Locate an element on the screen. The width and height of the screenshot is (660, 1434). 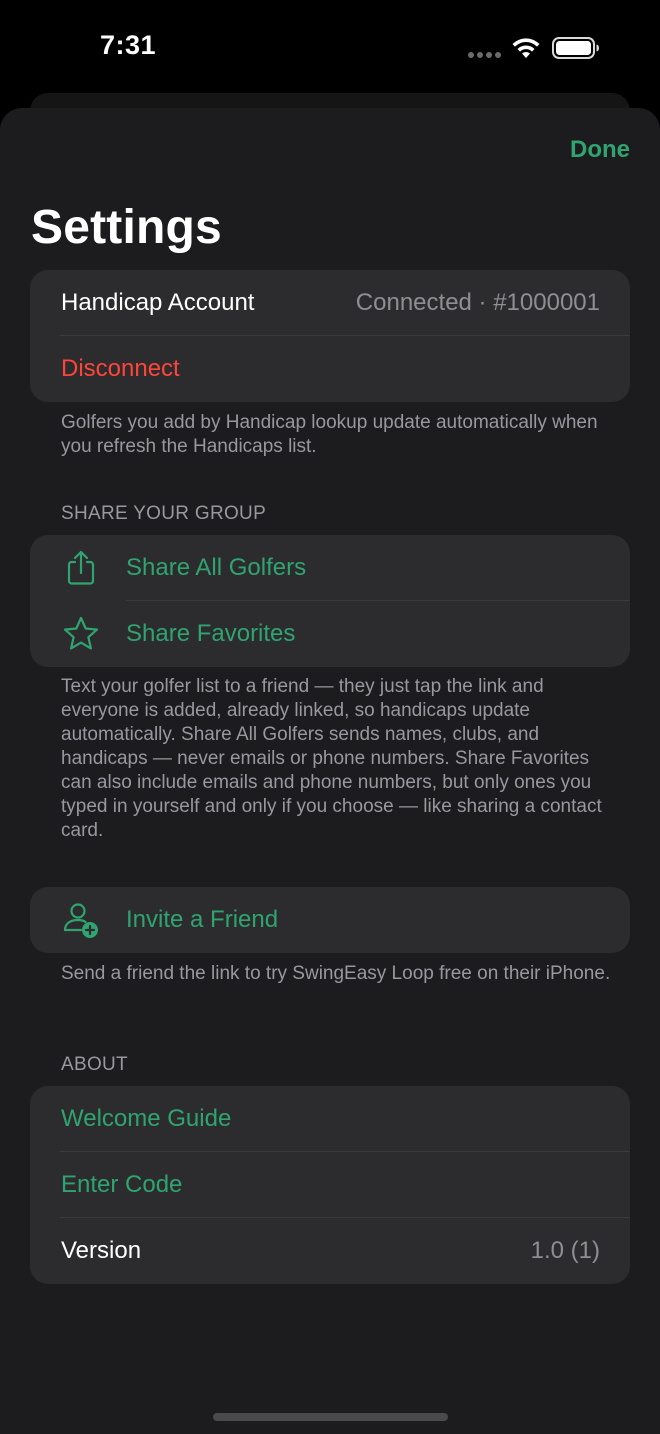
handicap-account-row: Handicap Account Connected · #1000001 is located at coordinates (330, 303).